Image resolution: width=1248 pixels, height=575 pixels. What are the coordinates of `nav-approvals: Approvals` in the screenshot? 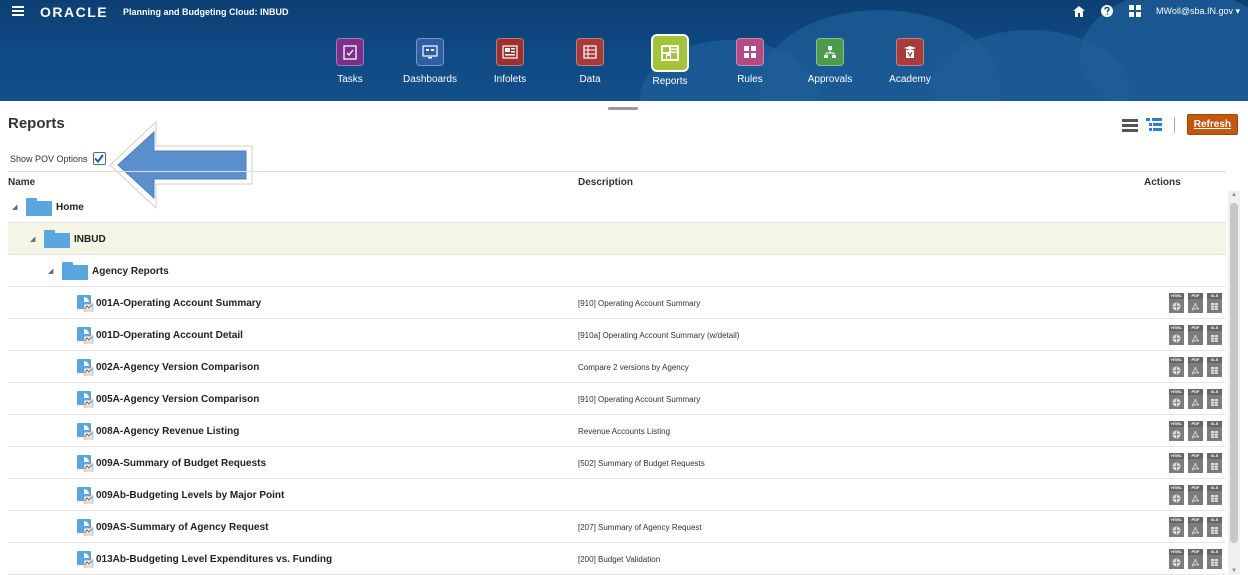 It's located at (830, 62).